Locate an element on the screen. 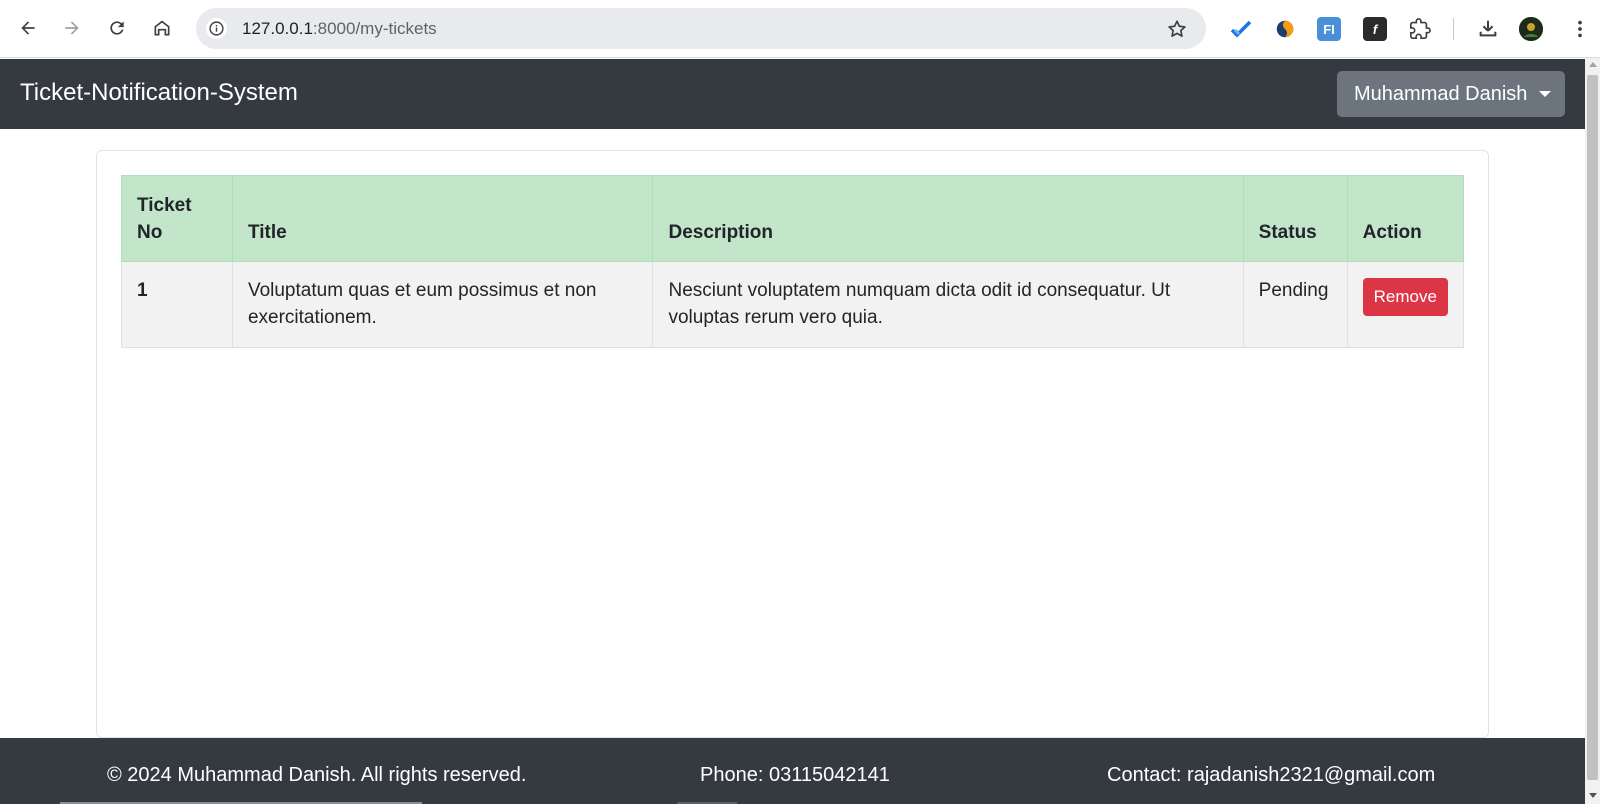 The width and height of the screenshot is (1600, 804). user-dropdown-button: Muhammad Danish is located at coordinates (1451, 94).